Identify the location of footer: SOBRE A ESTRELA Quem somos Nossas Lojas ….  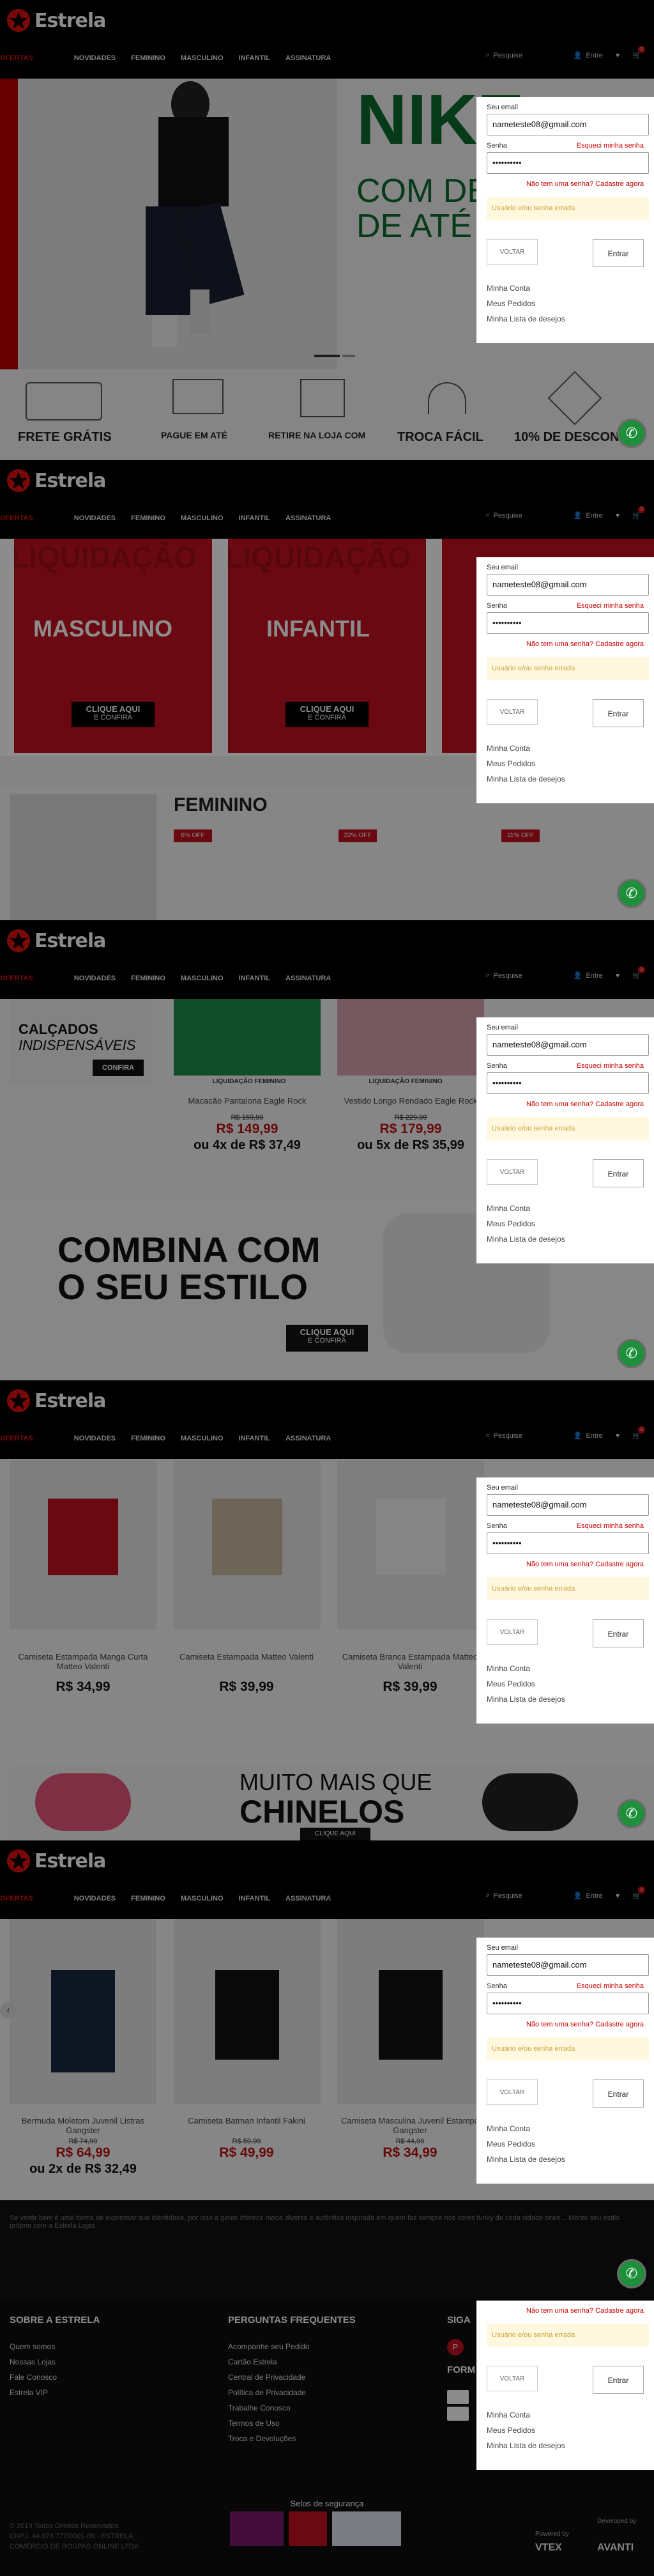
(327, 2438).